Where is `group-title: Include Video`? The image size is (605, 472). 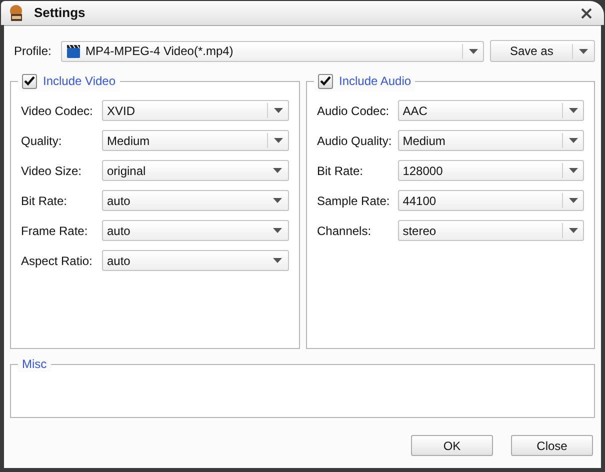
group-title: Include Video is located at coordinates (79, 81).